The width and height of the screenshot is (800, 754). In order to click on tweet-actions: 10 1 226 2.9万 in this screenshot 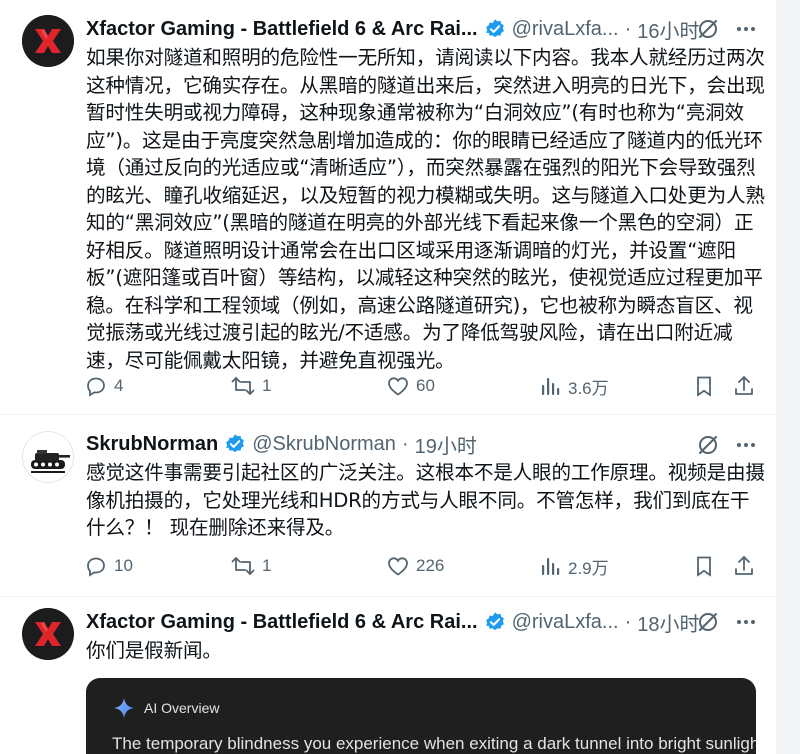, I will do `click(426, 566)`.